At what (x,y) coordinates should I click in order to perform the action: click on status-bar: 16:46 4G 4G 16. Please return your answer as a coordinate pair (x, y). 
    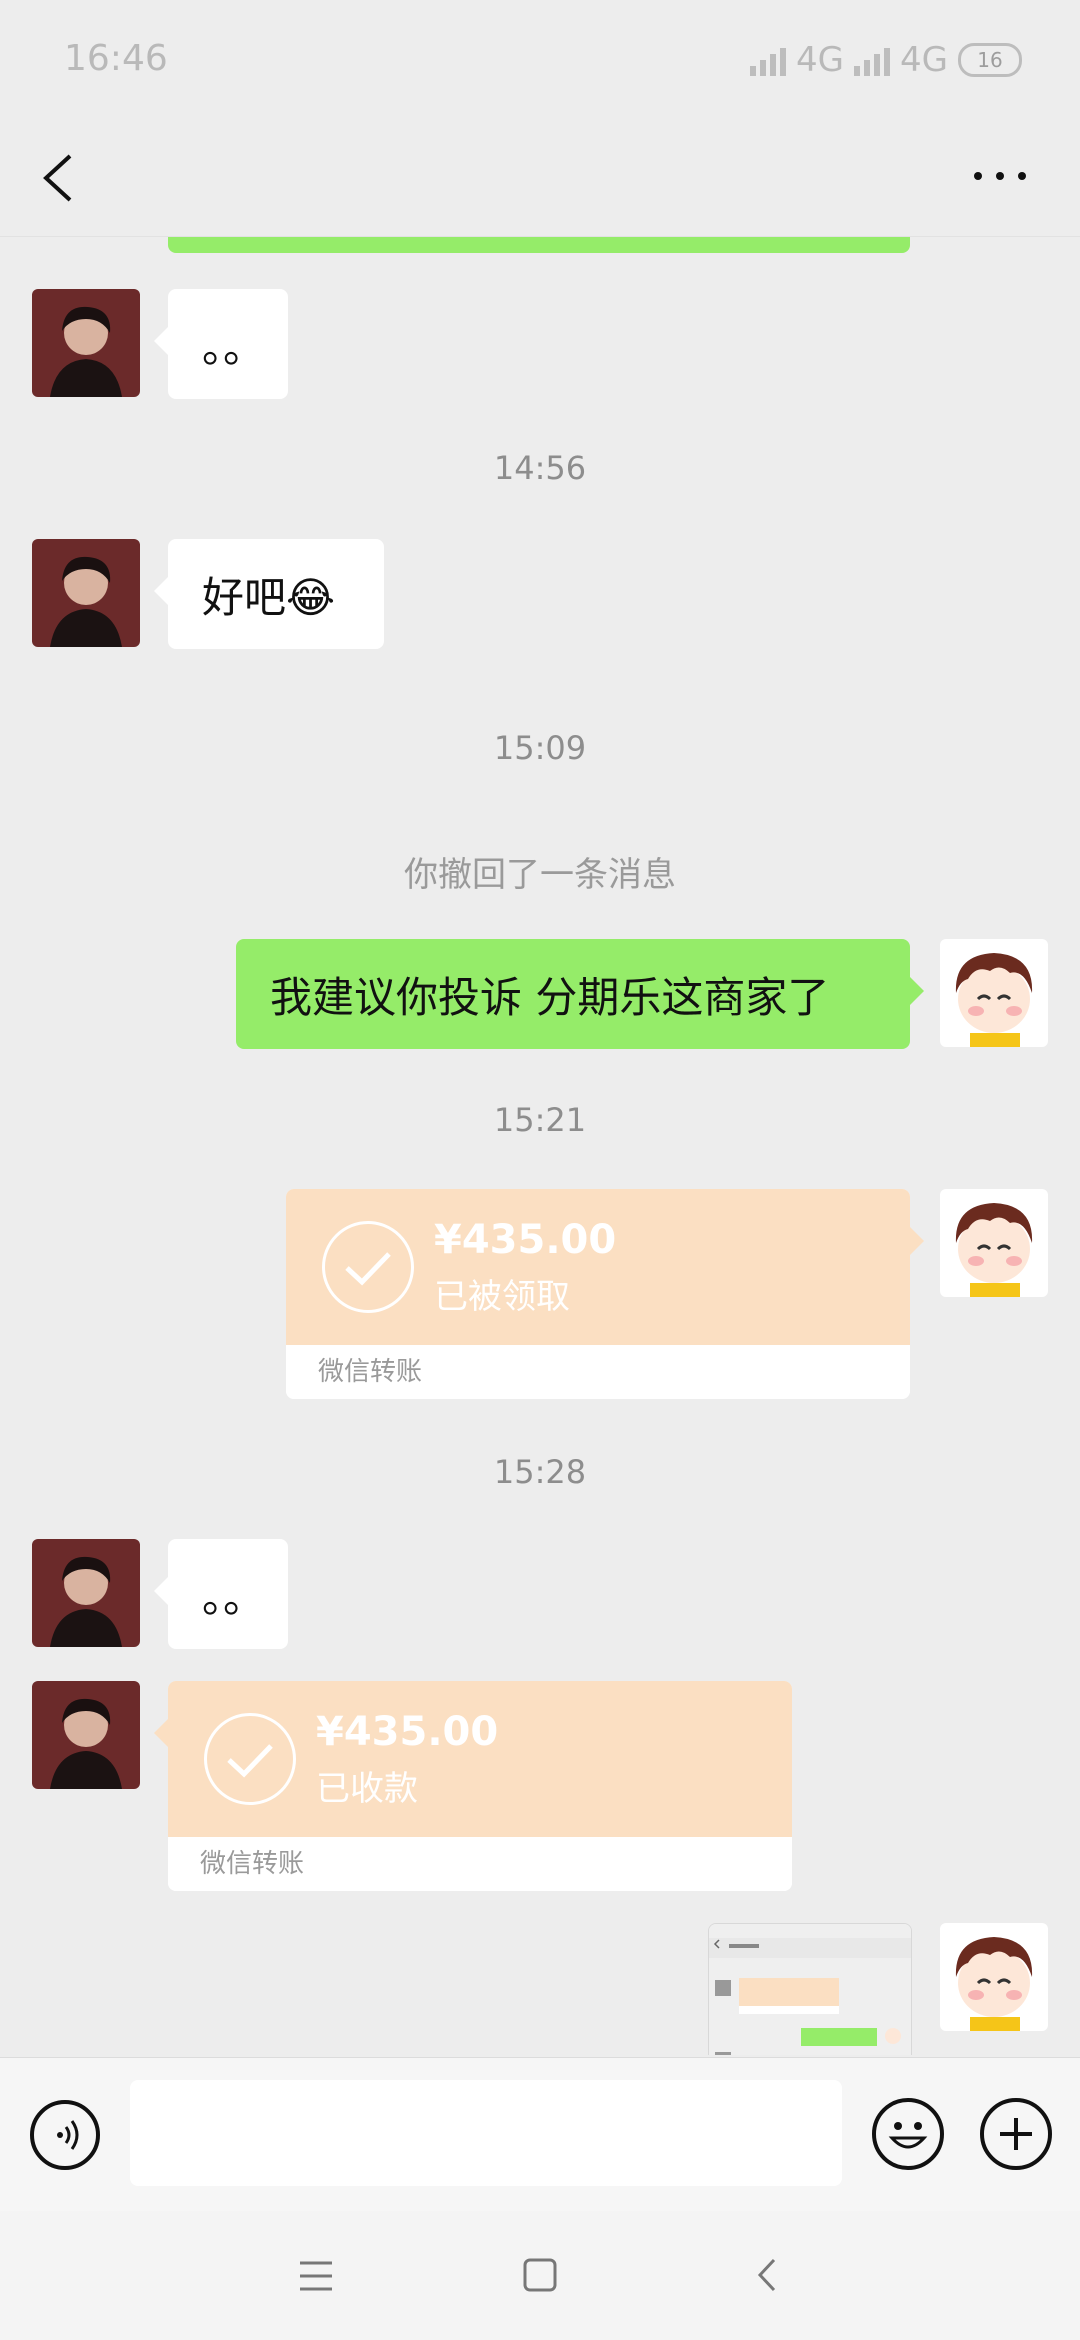
    Looking at the image, I should click on (540, 60).